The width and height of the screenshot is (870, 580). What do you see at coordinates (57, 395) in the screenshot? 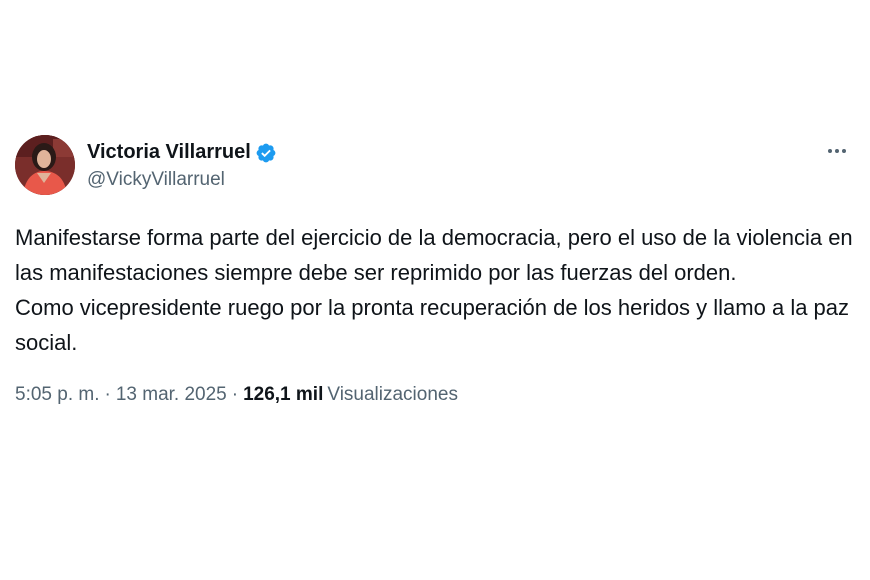
I see `tweet-time: 5:05 p. m.` at bounding box center [57, 395].